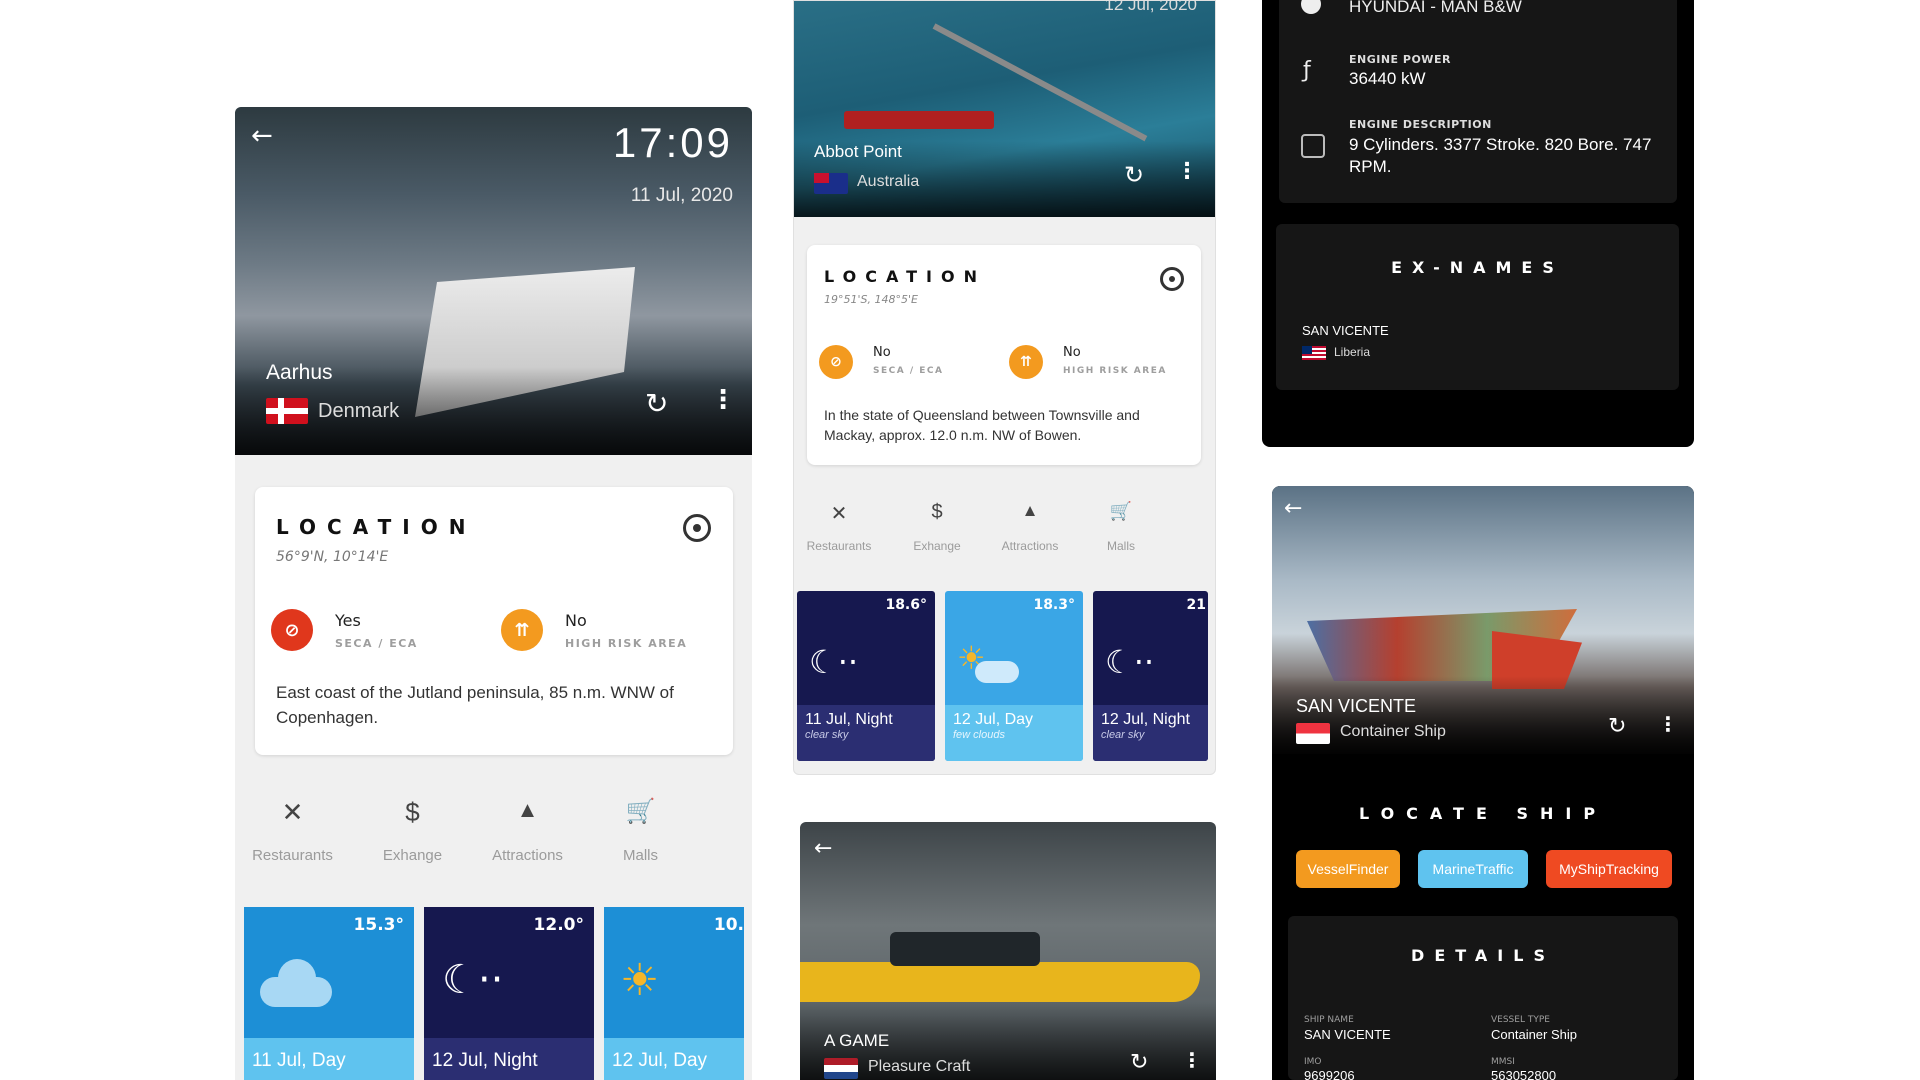  Describe the element at coordinates (359, 411) in the screenshot. I see `country-name: Denmark` at that location.